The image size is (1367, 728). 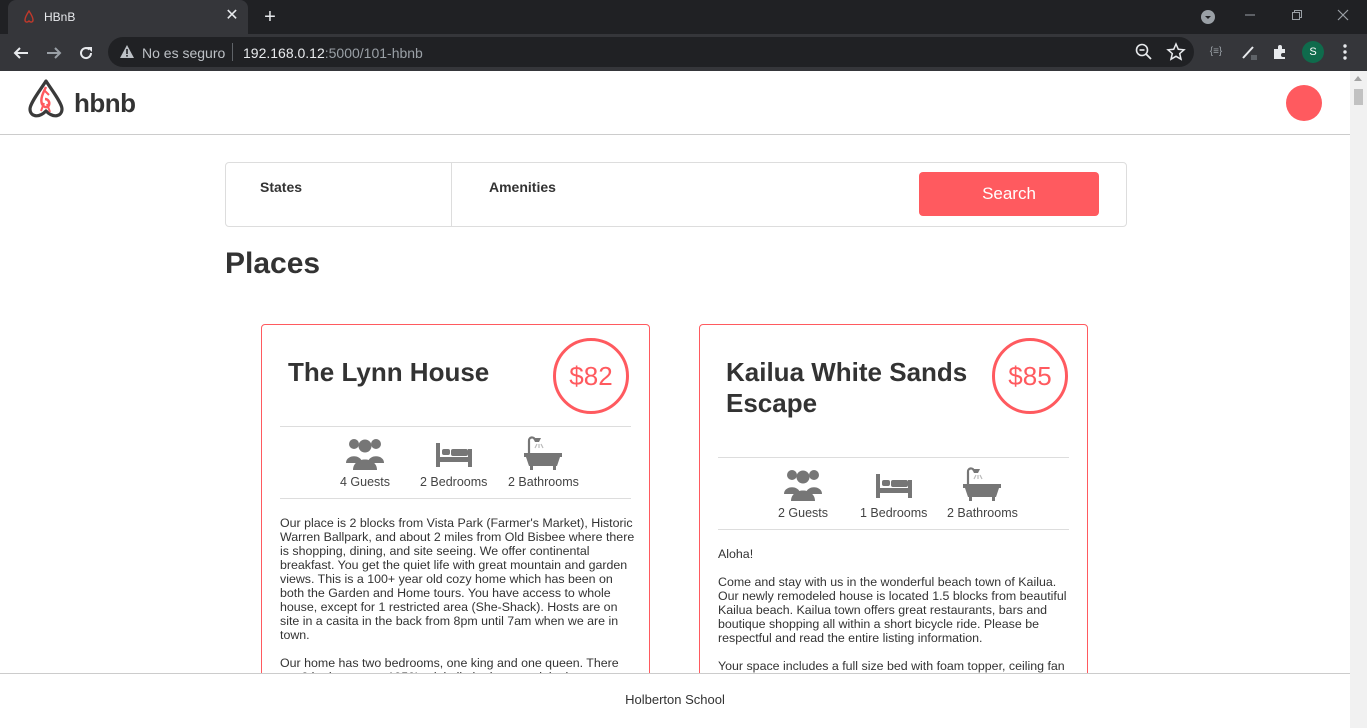 What do you see at coordinates (29, 16) in the screenshot?
I see `hbnb-favicon-icon` at bounding box center [29, 16].